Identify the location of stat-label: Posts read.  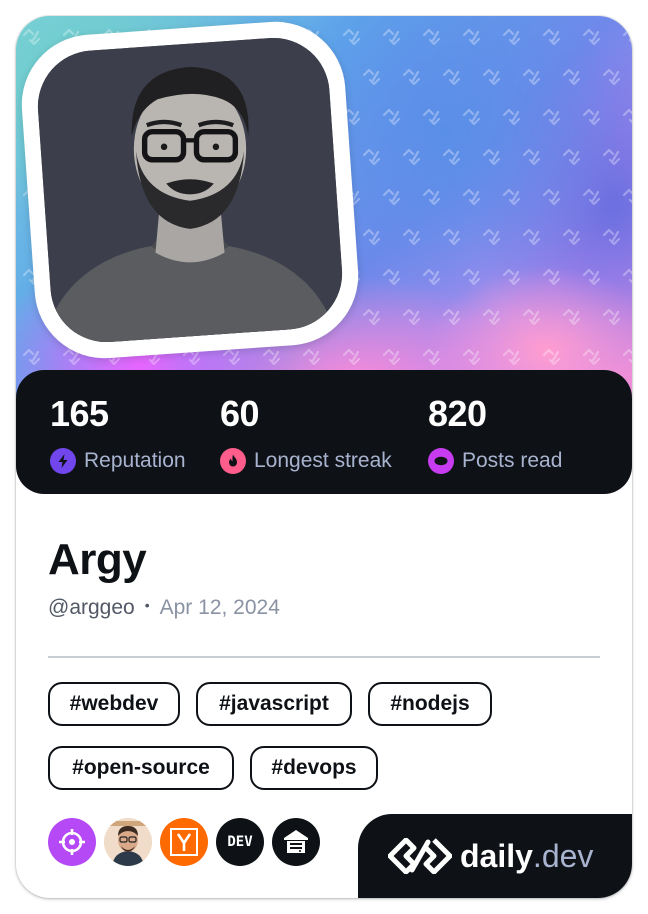
(512, 460).